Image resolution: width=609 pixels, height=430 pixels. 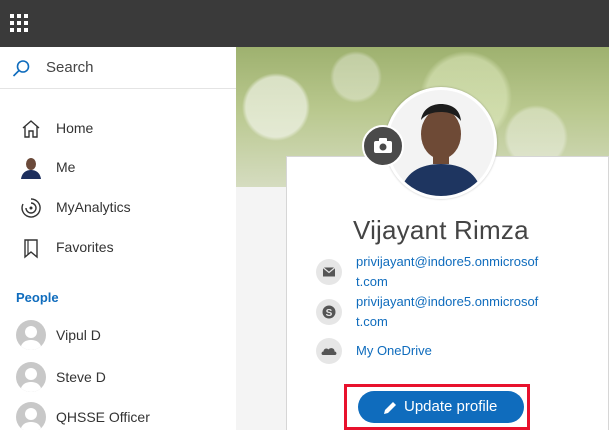 I want to click on waffle-icon, so click(x=19, y=23).